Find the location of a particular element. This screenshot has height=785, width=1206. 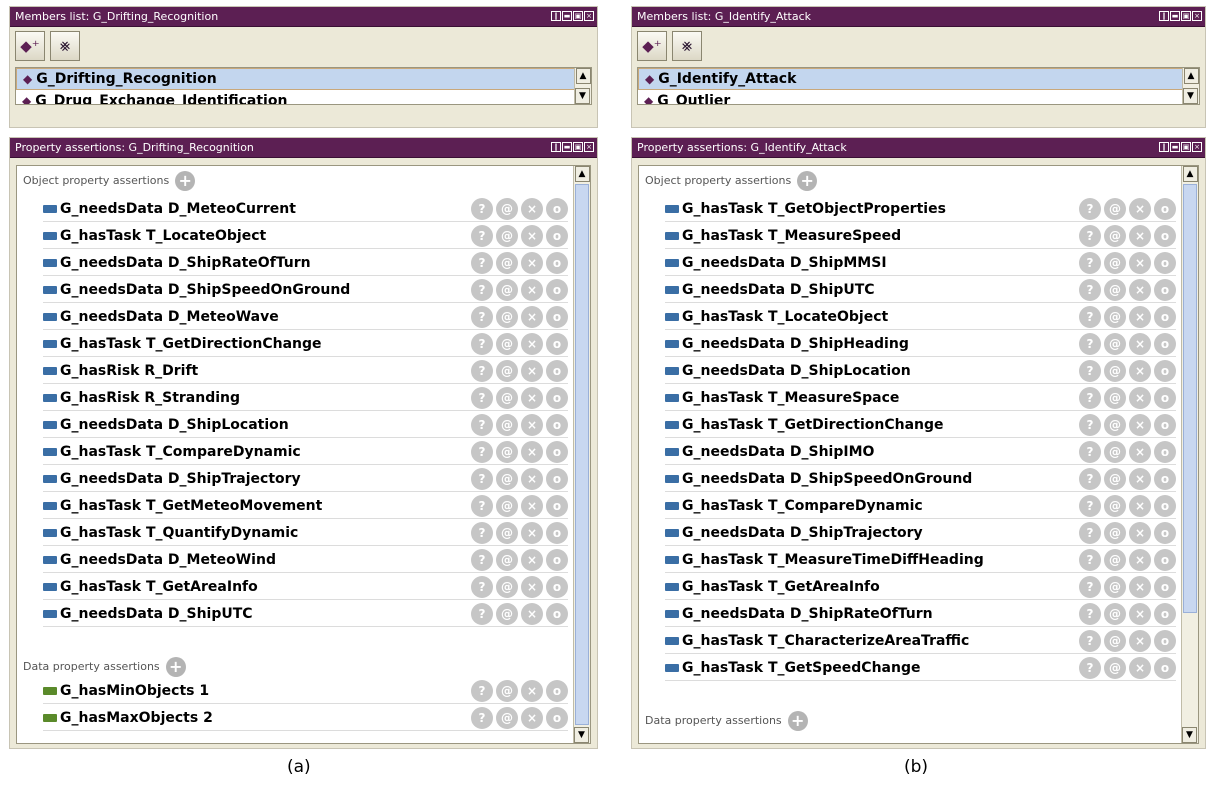

object-property-row: G_hasTask T_MeasureSpeed? @ × o is located at coordinates (920, 236).